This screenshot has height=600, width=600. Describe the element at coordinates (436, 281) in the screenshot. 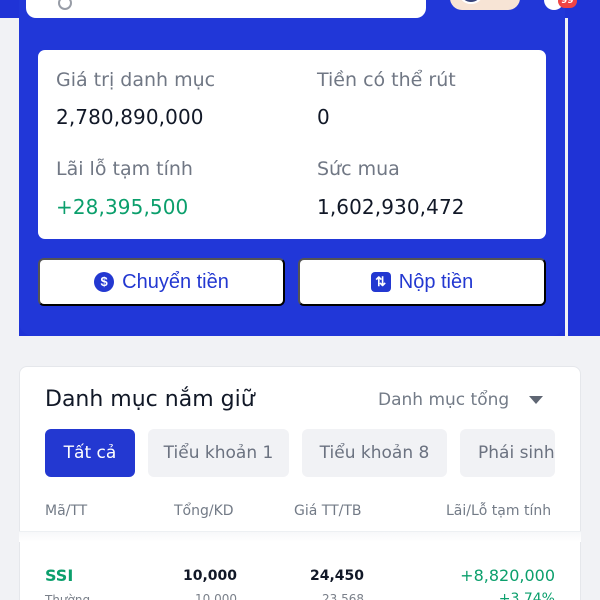

I see `deposit-money-label: Nộp tiền` at that location.